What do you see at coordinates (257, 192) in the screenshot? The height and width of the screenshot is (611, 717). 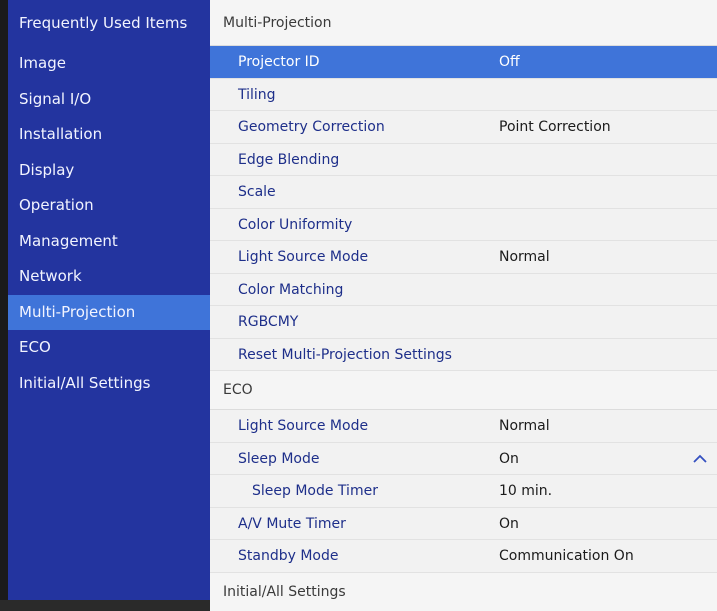 I see `row-label: Scale` at bounding box center [257, 192].